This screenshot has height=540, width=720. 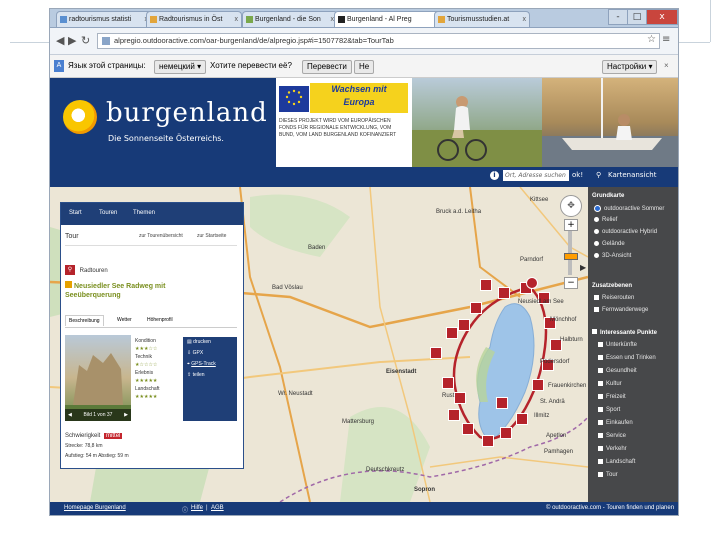 I want to click on base-map-option: outdooractive Sommer, so click(x=629, y=208).